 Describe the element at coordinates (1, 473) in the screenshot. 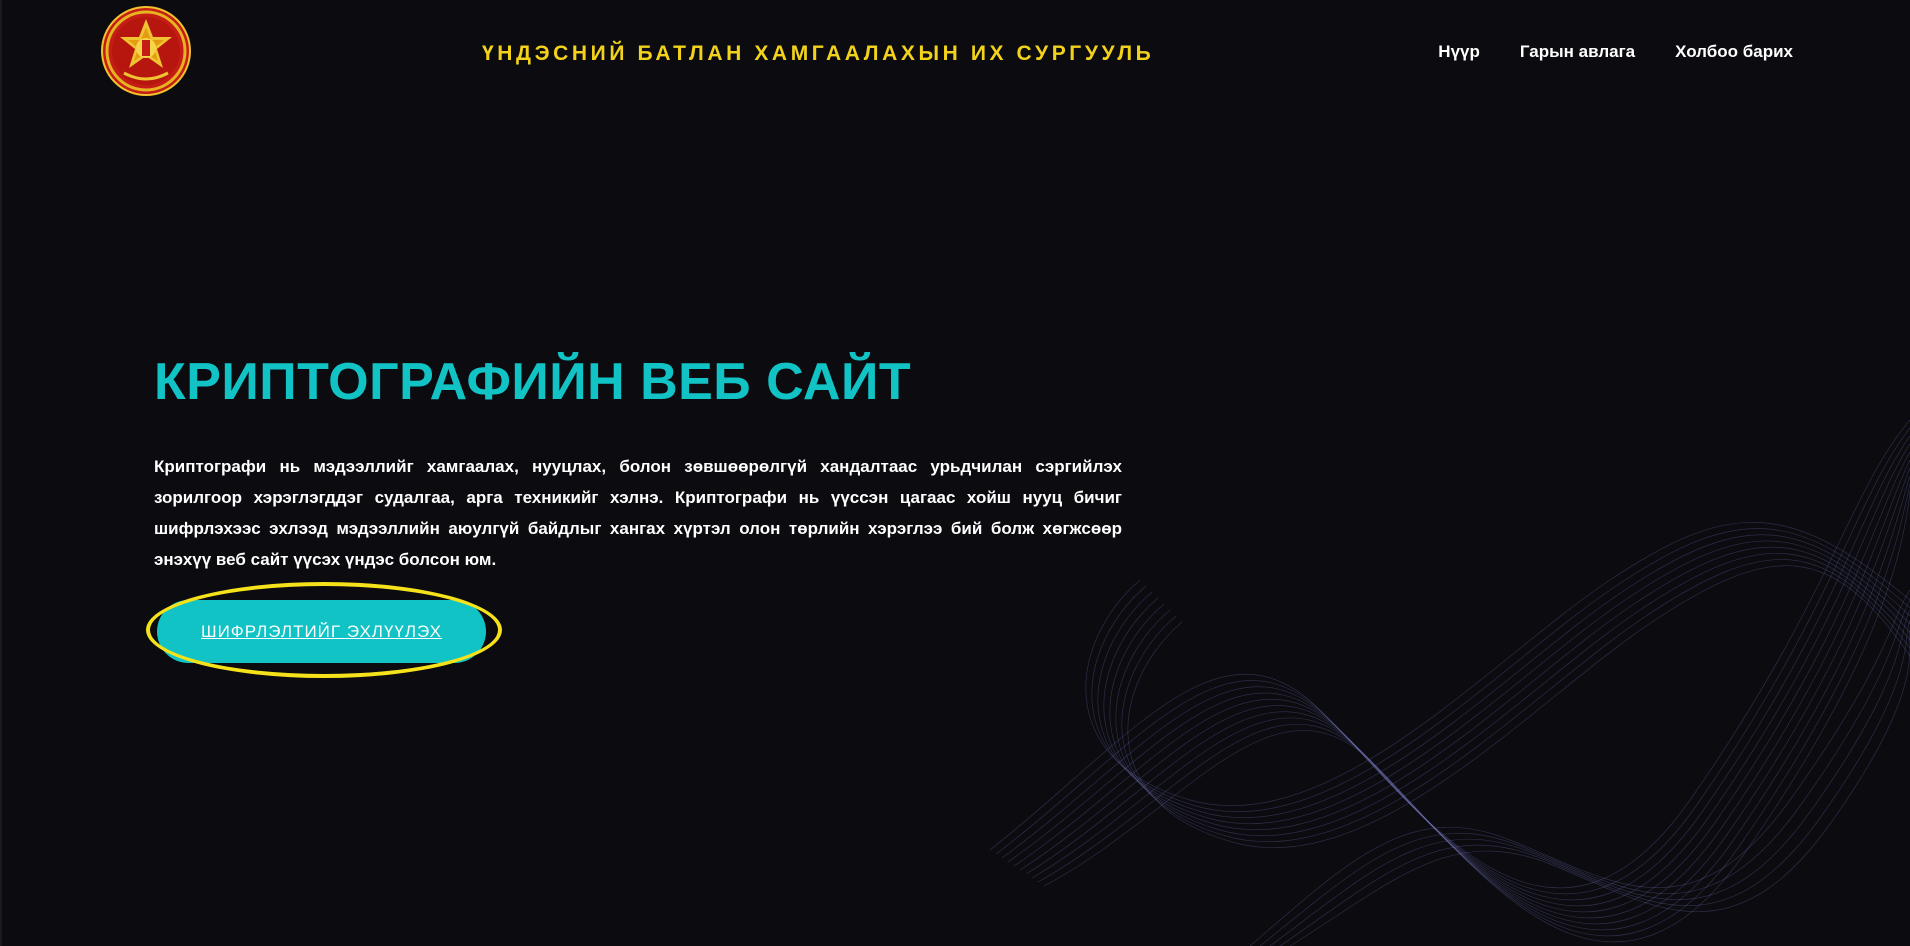

I see `window-edge` at that location.